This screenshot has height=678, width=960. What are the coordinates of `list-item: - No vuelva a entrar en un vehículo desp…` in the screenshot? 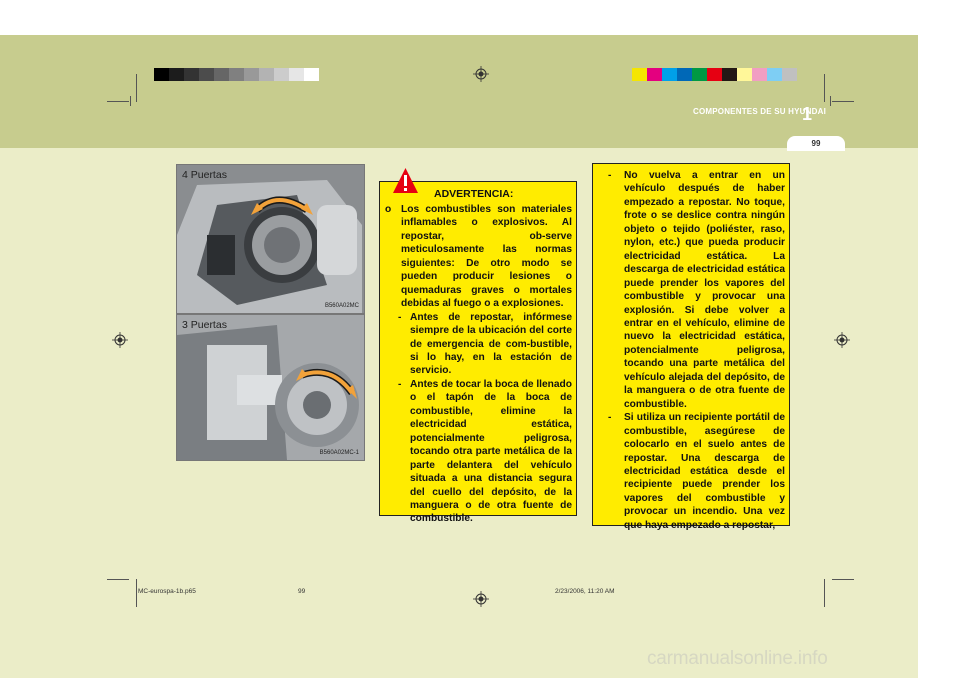 It's located at (691, 290).